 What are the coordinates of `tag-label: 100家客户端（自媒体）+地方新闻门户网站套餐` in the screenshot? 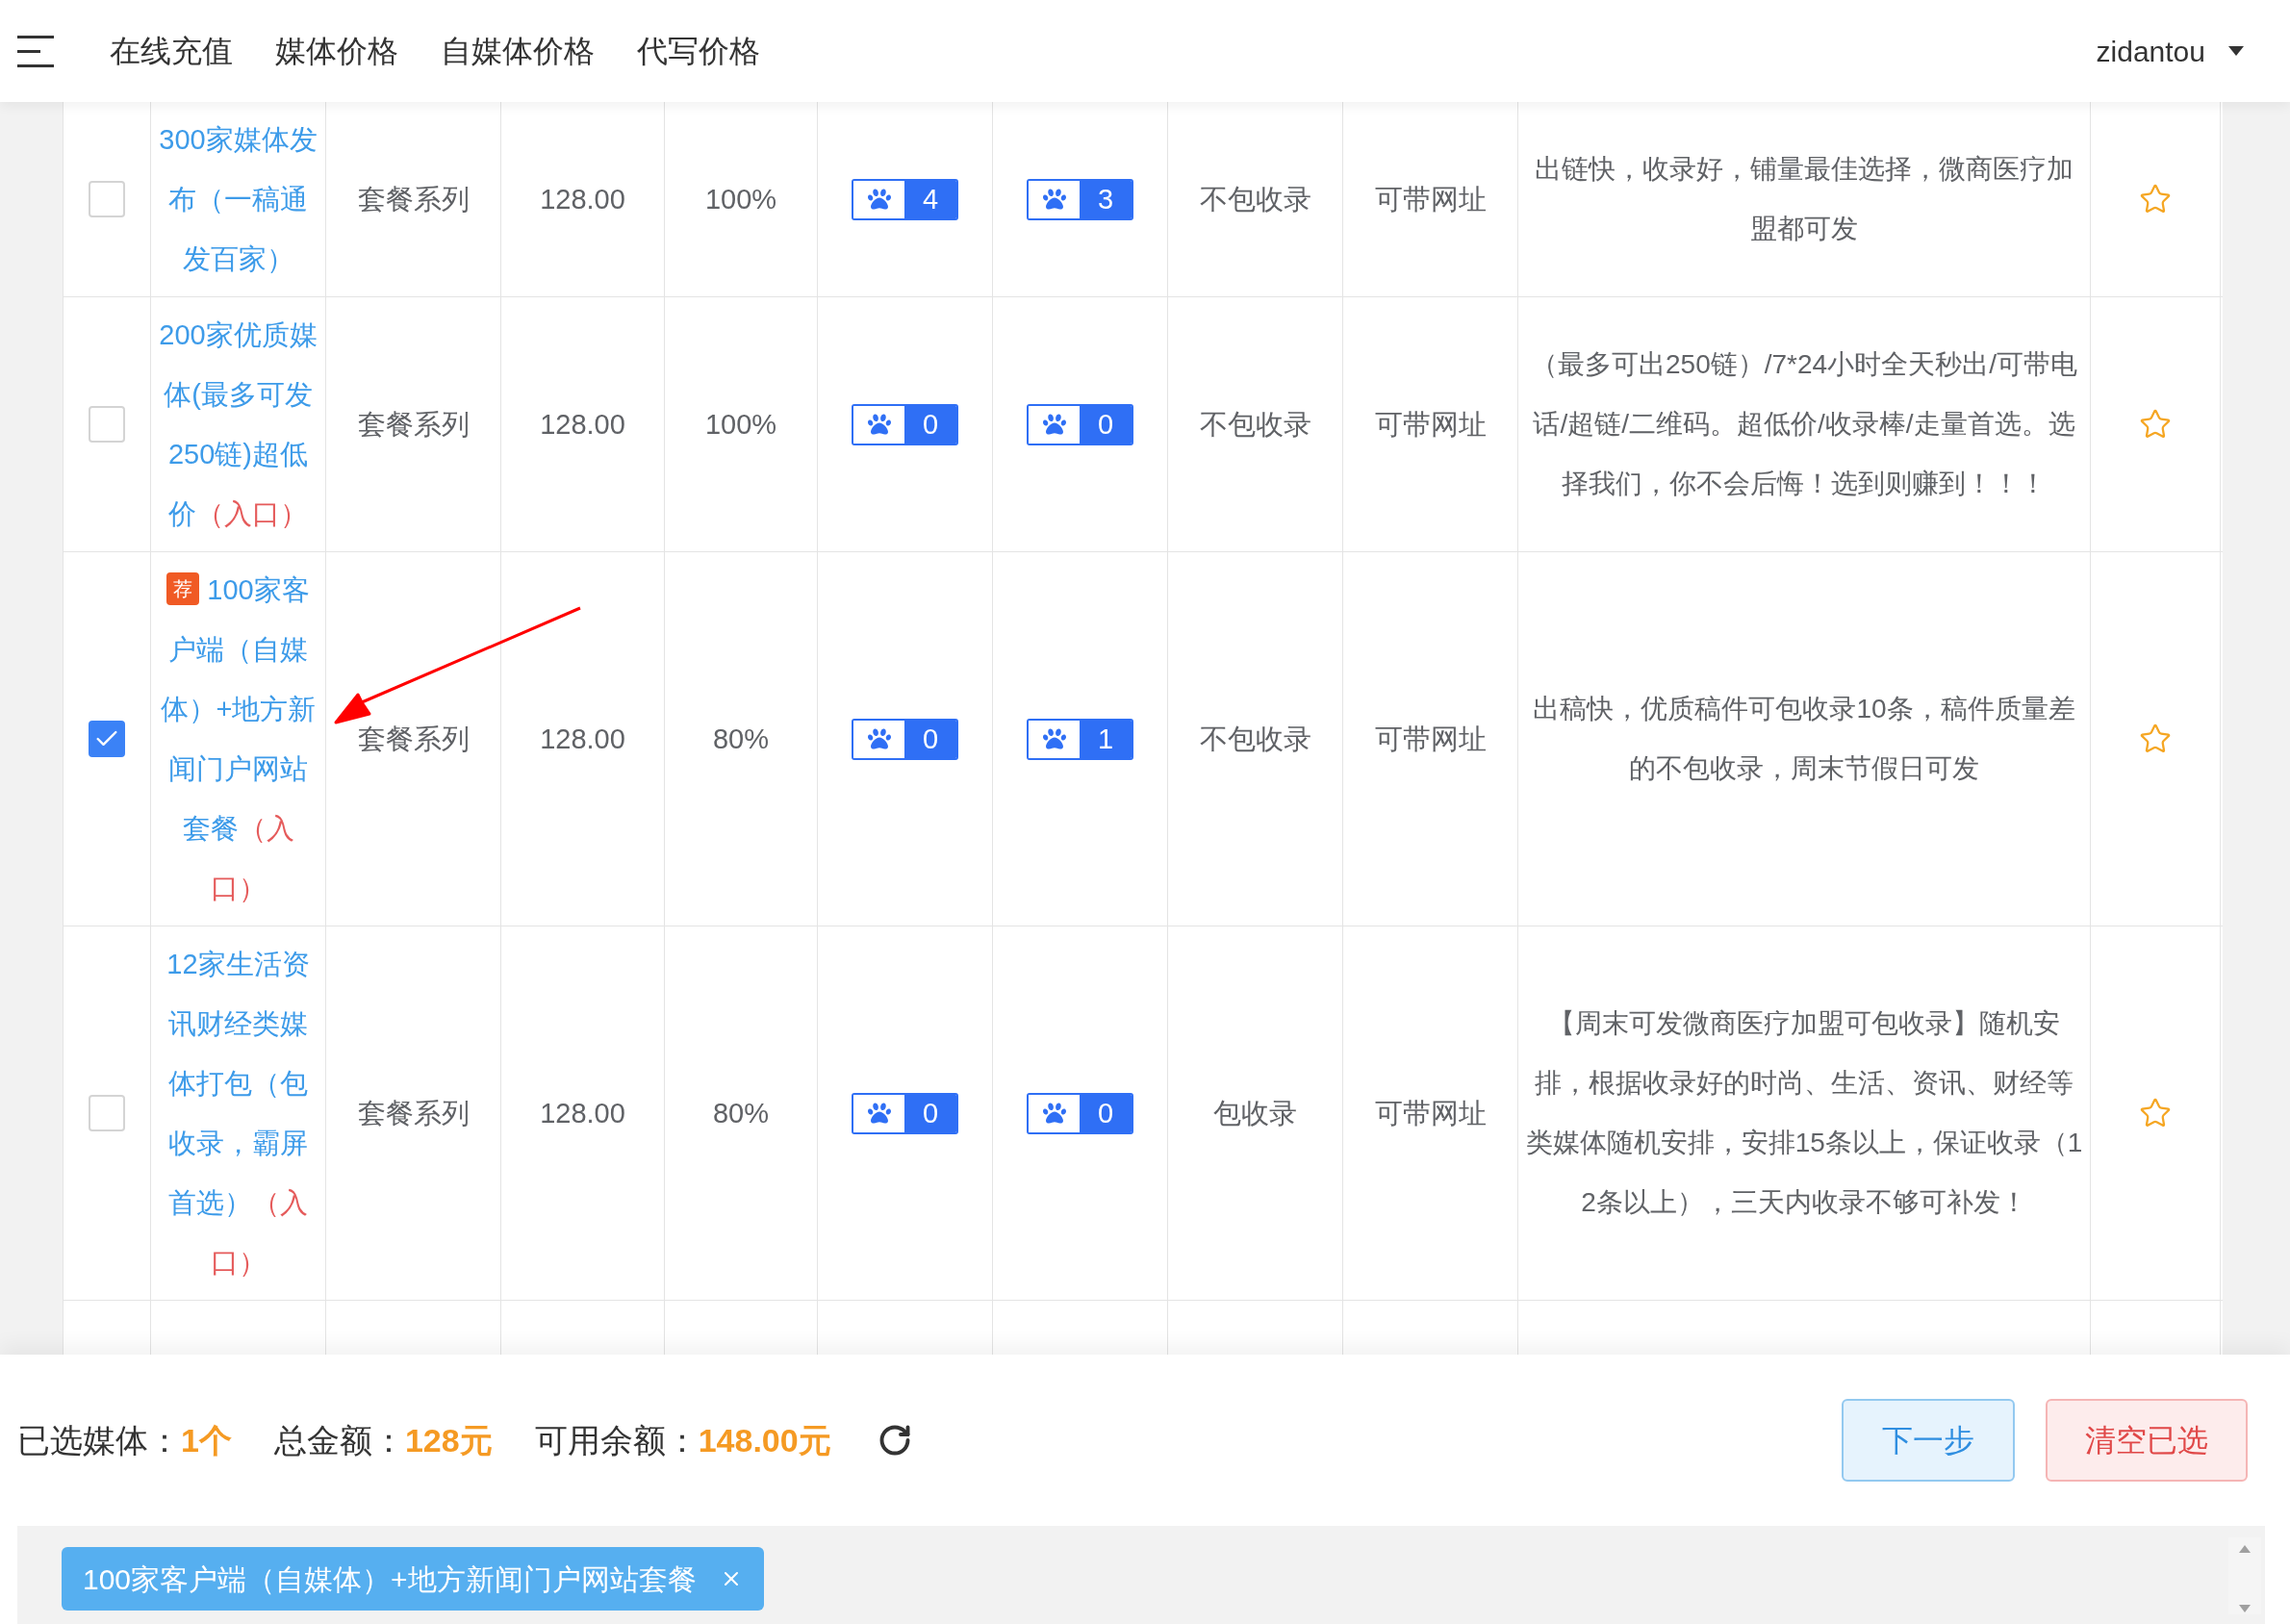 It's located at (390, 1579).